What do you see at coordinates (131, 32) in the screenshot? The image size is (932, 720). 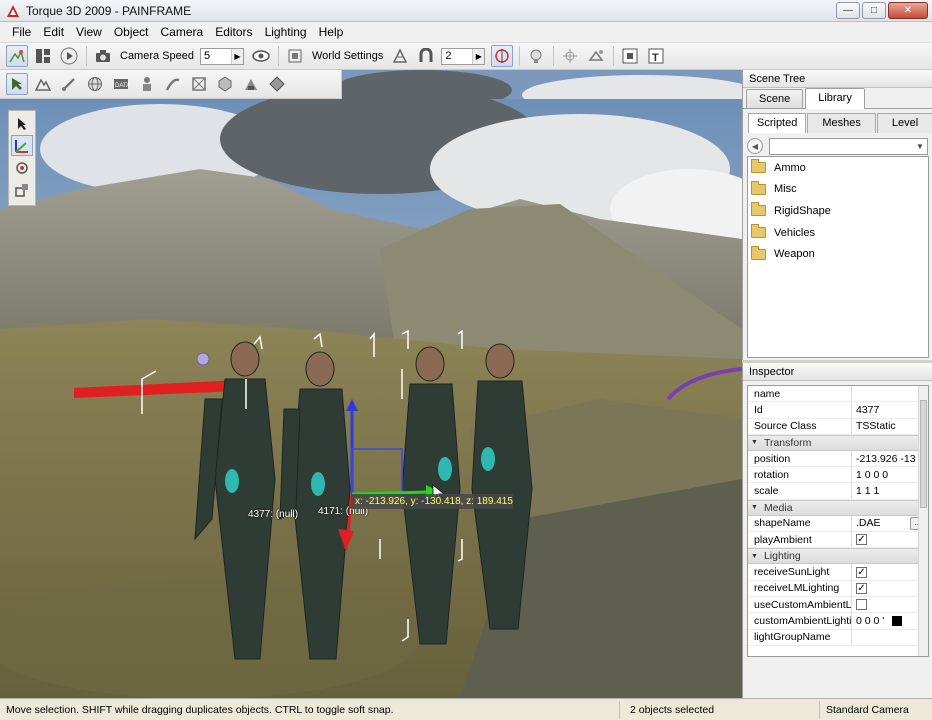 I see `menu-object: Object` at bounding box center [131, 32].